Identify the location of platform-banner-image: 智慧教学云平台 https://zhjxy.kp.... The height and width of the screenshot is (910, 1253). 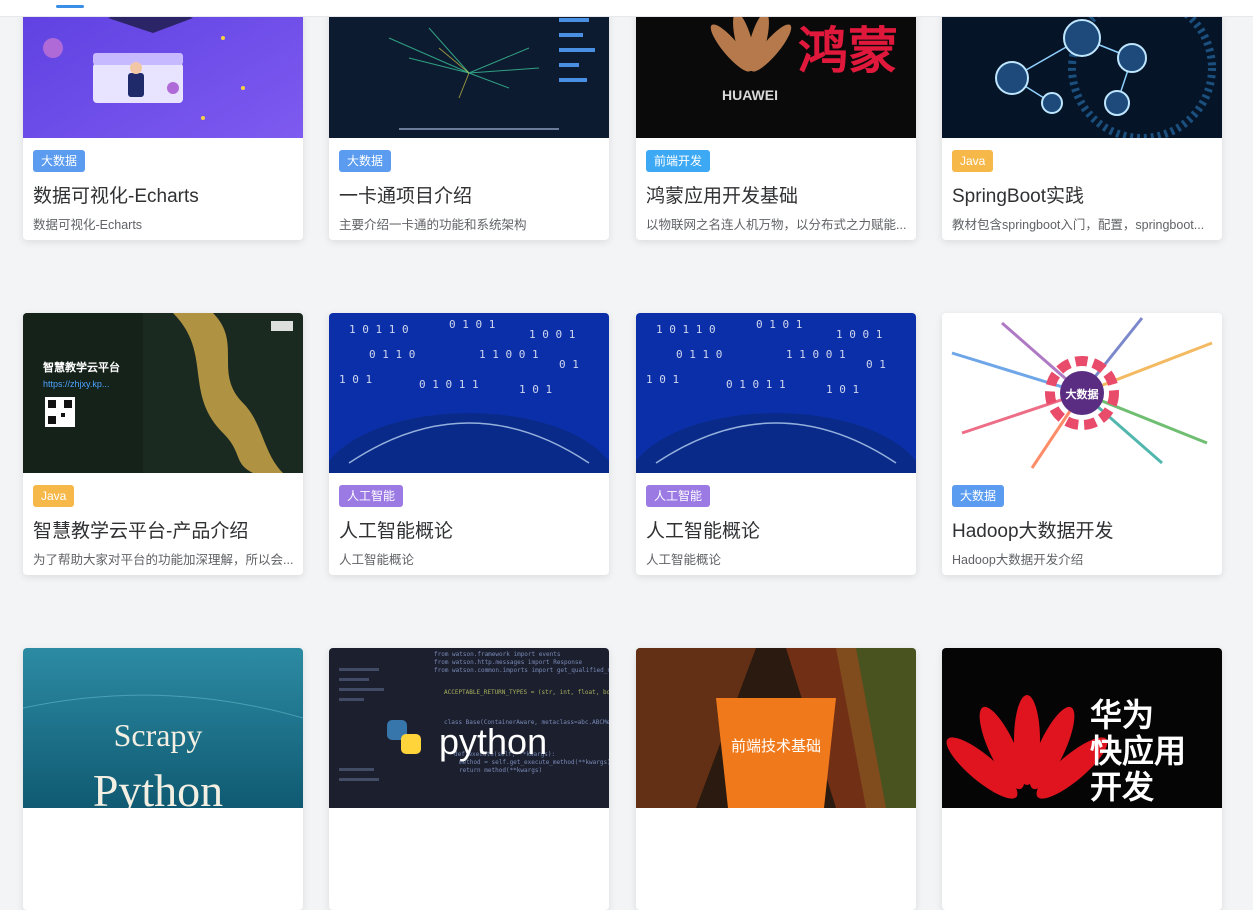
(163, 393).